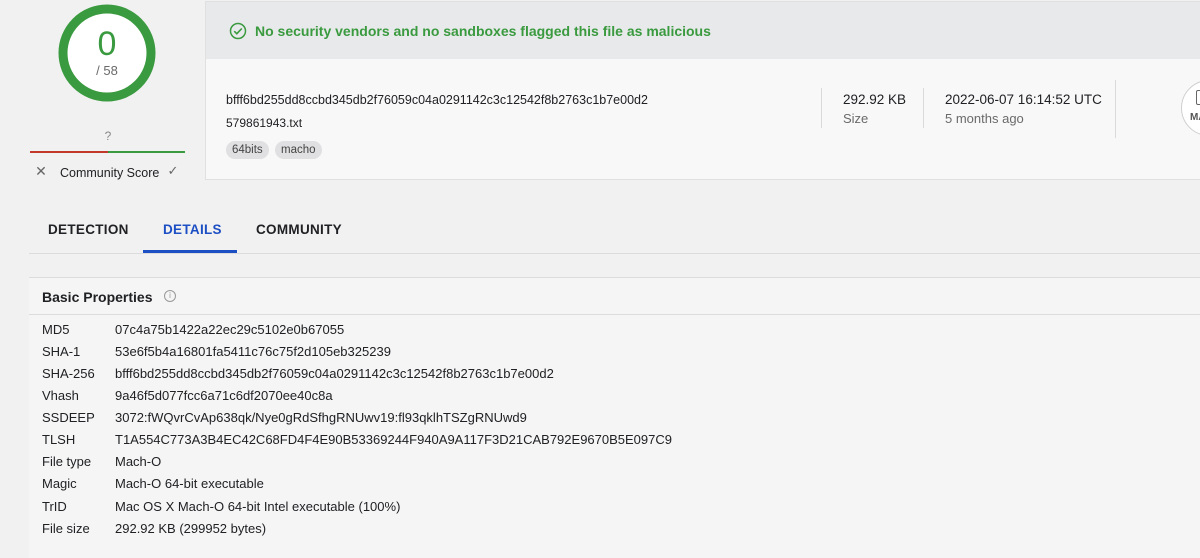  What do you see at coordinates (856, 118) in the screenshot?
I see `file-size-label: Size` at bounding box center [856, 118].